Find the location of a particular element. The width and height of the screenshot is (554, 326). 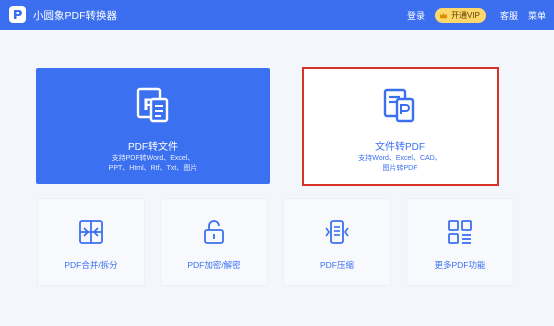

menu-link: 菜单 is located at coordinates (537, 15).